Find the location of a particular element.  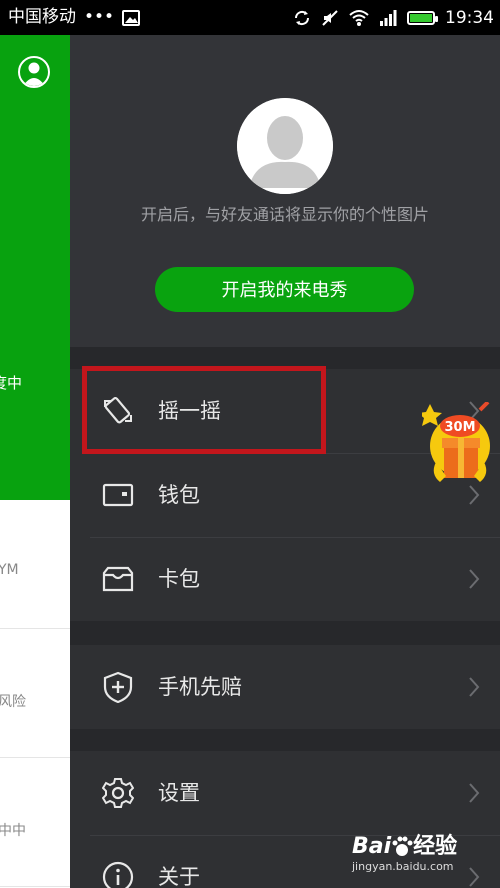

background-app-panel: 度中 YM 风险 中中 is located at coordinates (35, 461).